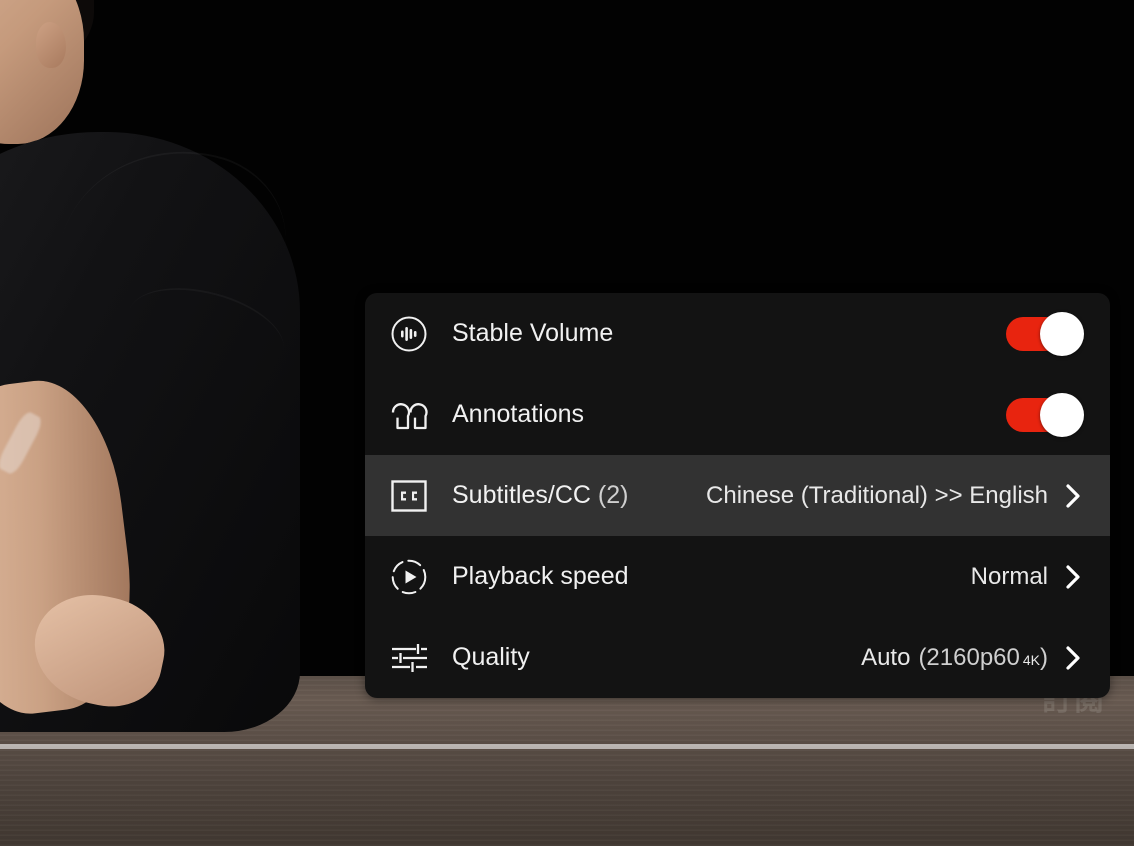 The height and width of the screenshot is (846, 1134). Describe the element at coordinates (409, 658) in the screenshot. I see `quality-sliders-icon` at that location.